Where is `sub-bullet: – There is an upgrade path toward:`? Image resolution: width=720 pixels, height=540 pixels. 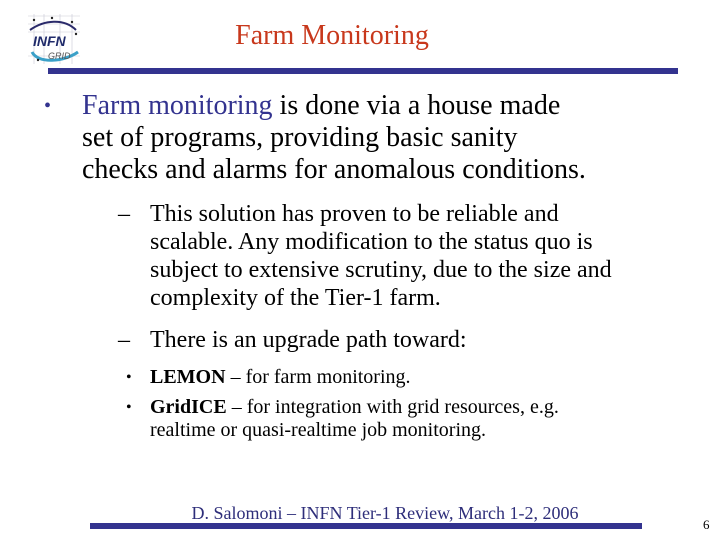
sub-bullet: – There is an upgrade path toward: is located at coordinates (394, 340).